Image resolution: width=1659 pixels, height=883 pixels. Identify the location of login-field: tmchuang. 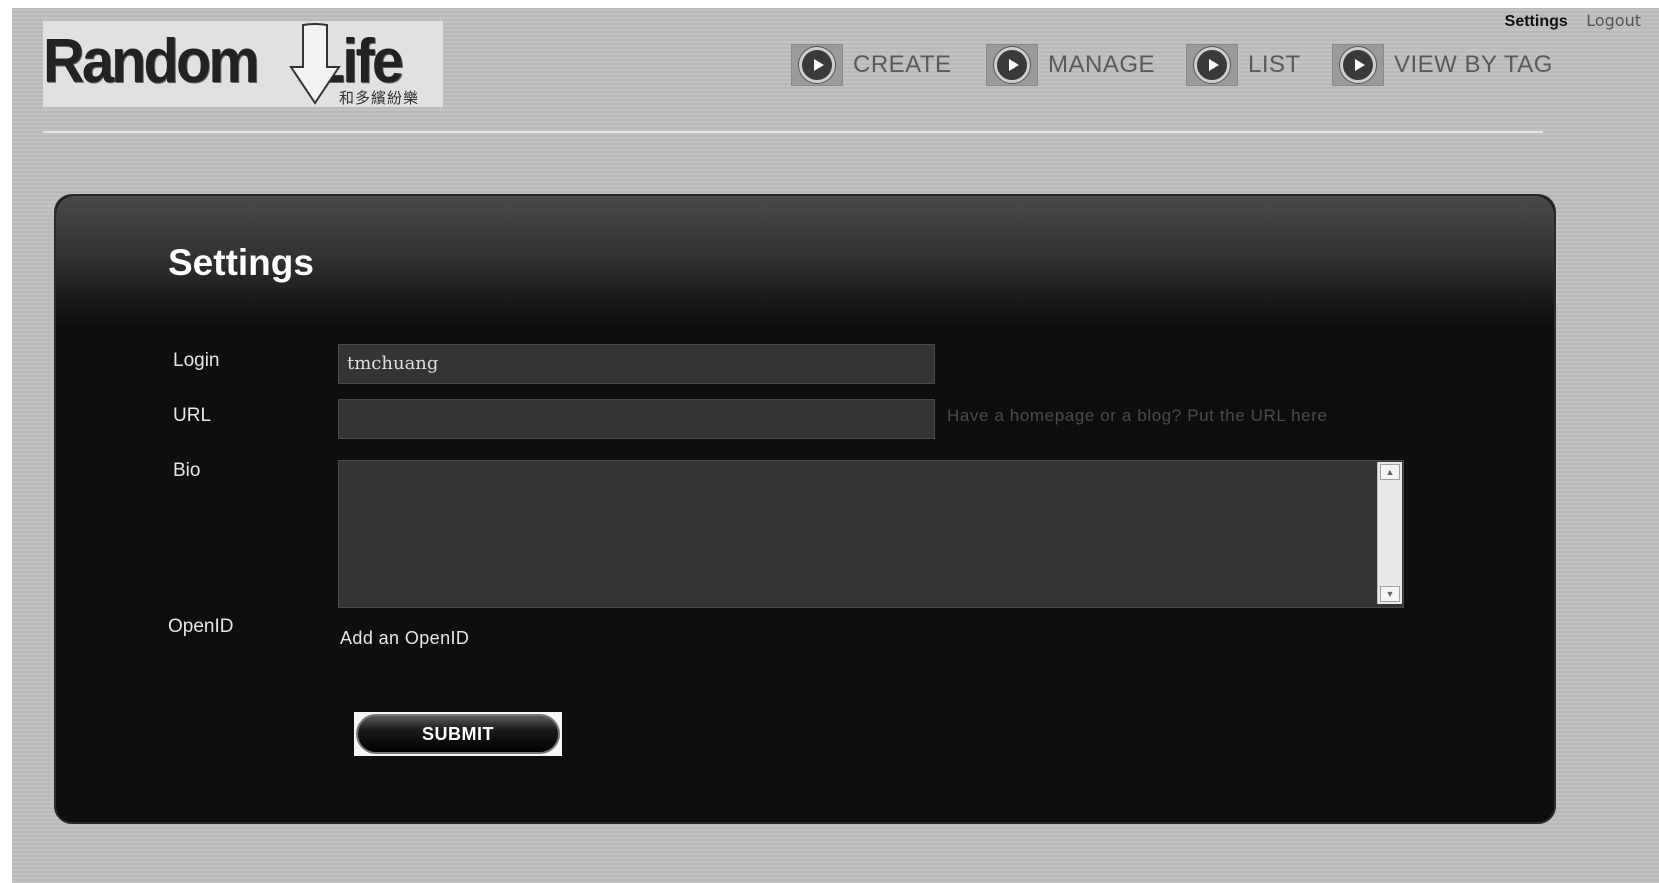
(636, 364).